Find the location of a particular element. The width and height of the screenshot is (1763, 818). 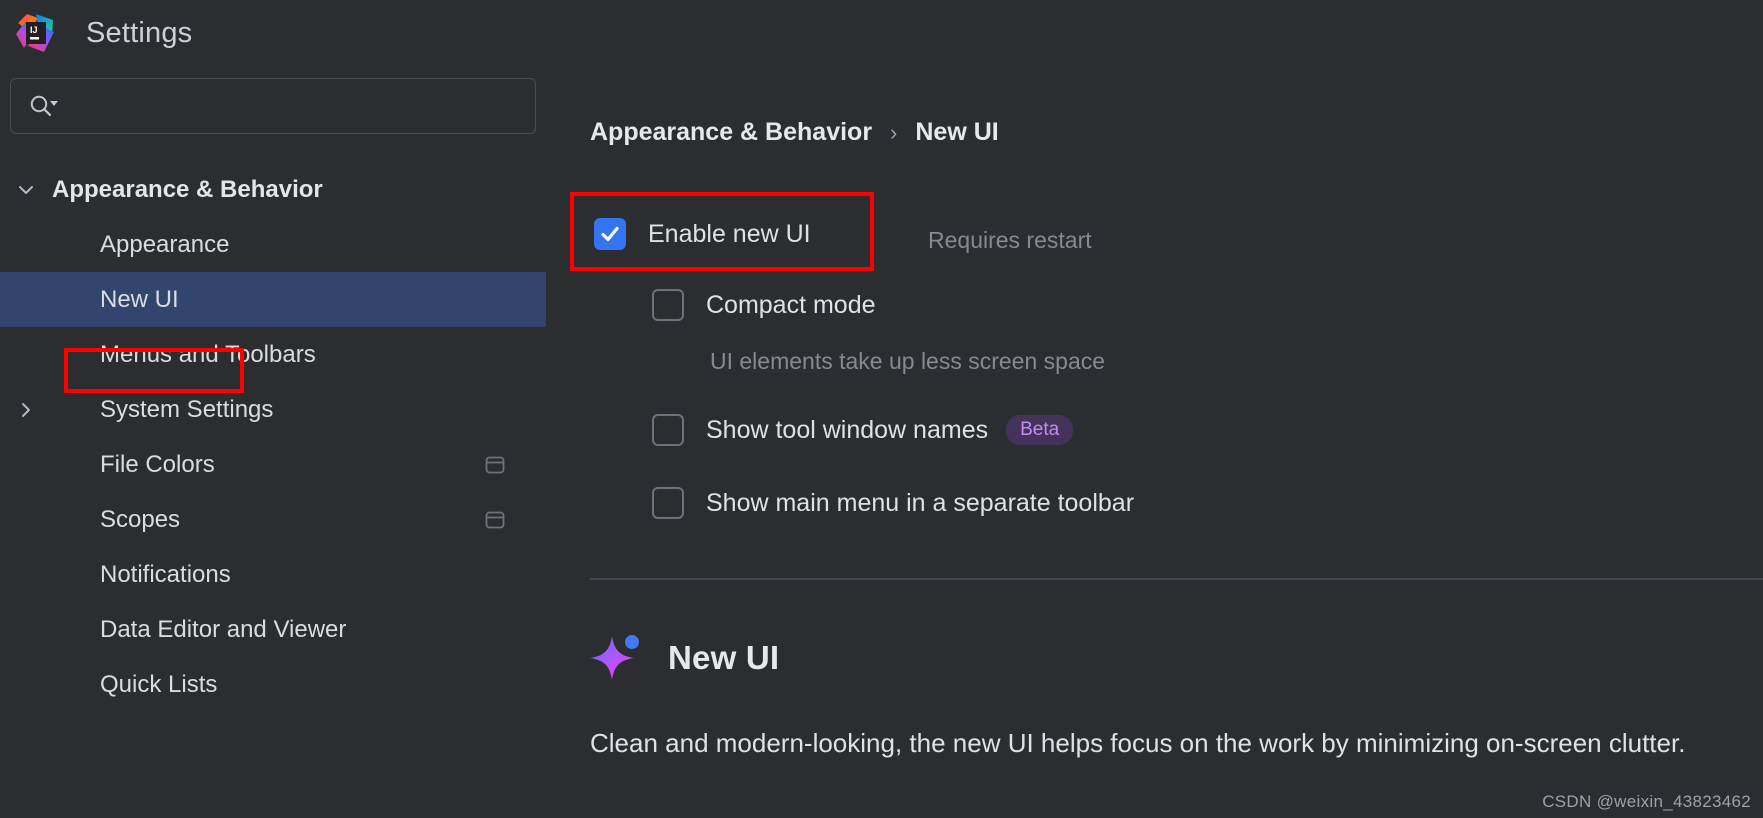

show-main-menu-checkbox is located at coordinates (668, 503).